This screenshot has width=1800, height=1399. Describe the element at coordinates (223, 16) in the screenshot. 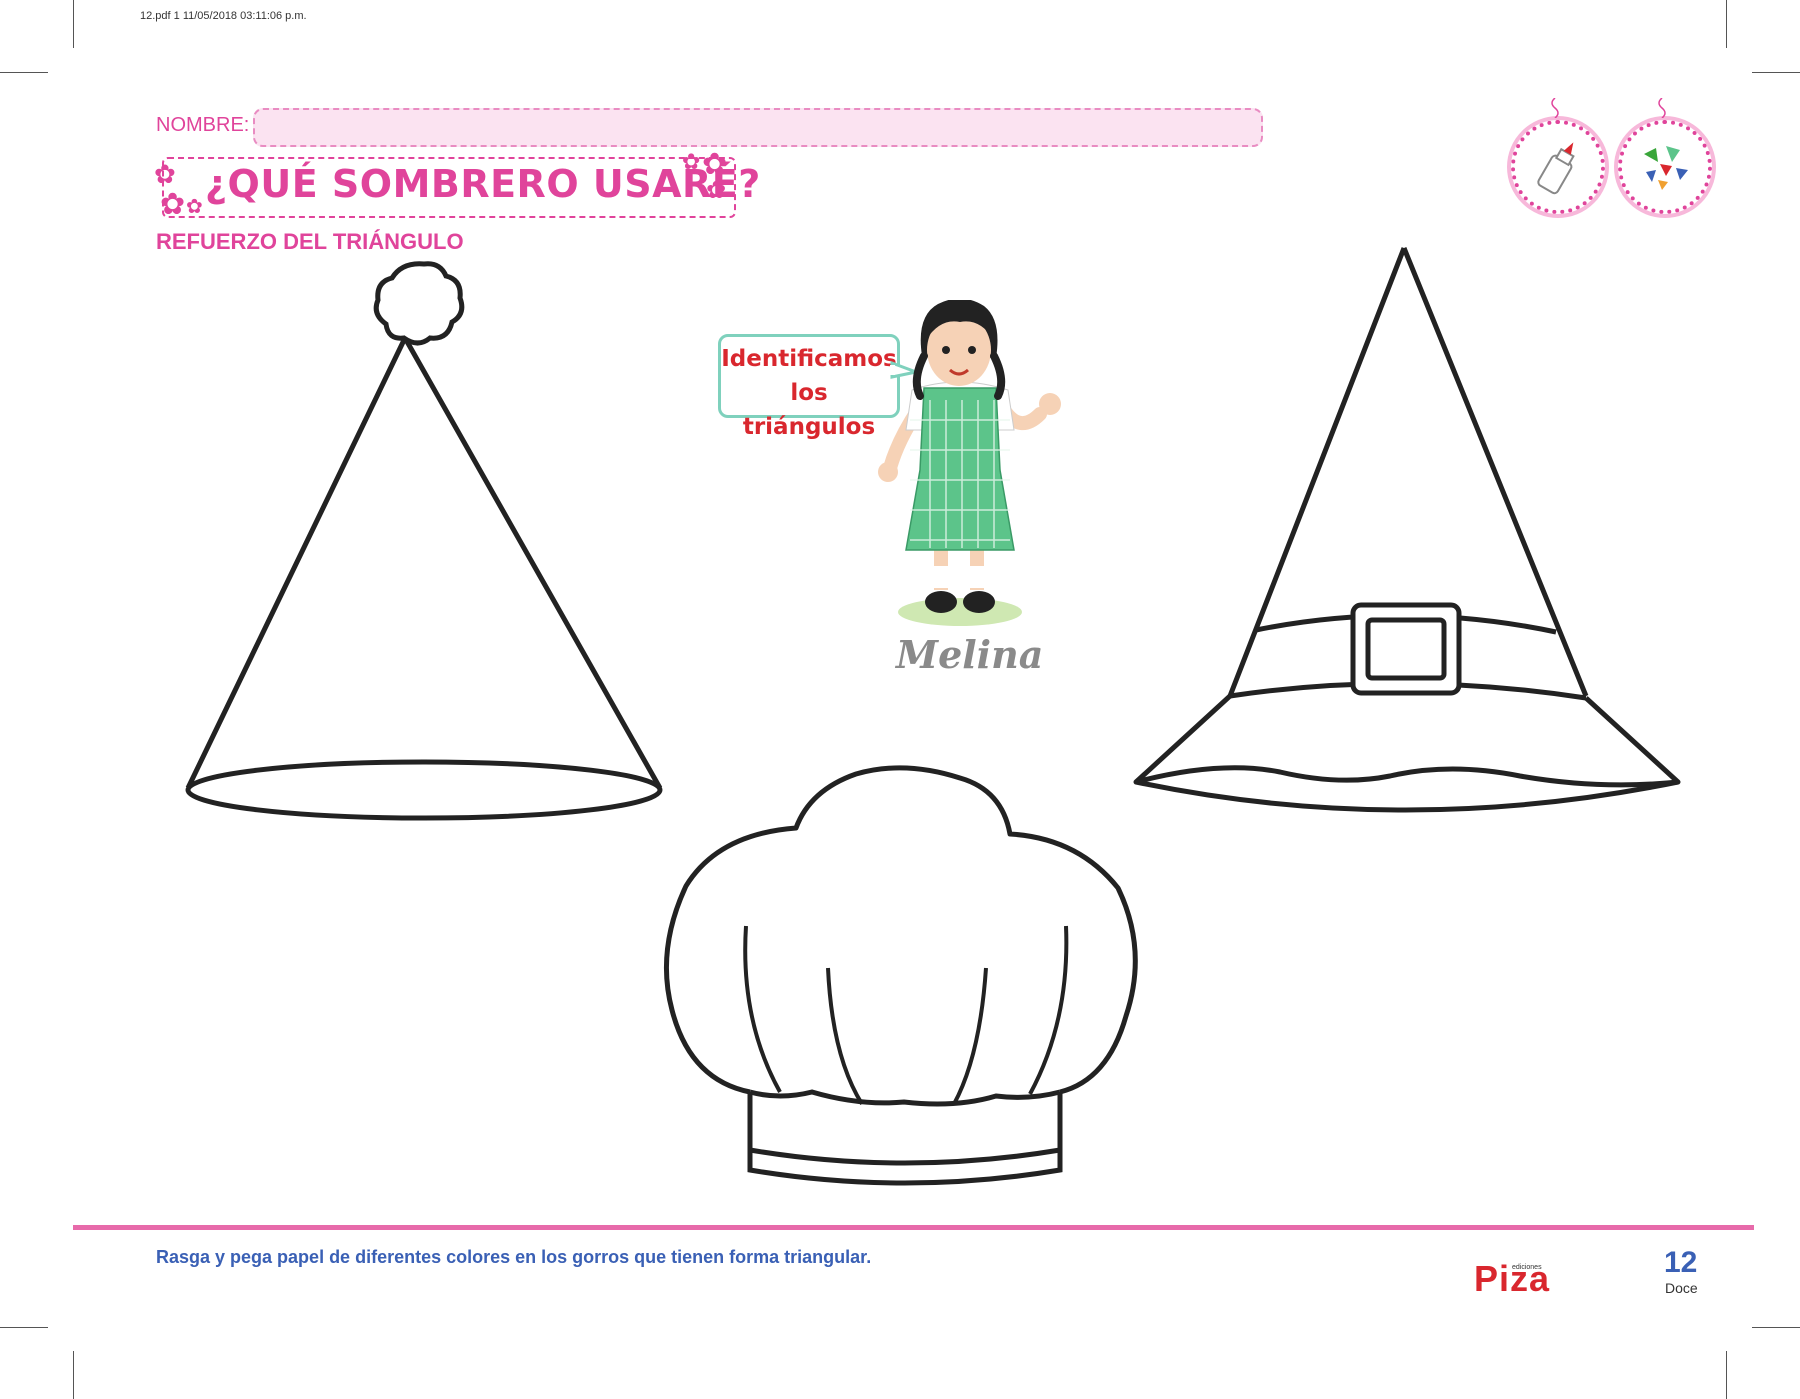

I see `print-slug: 12.pdf 1 11/05/2018 03:11:06 p.m.` at that location.